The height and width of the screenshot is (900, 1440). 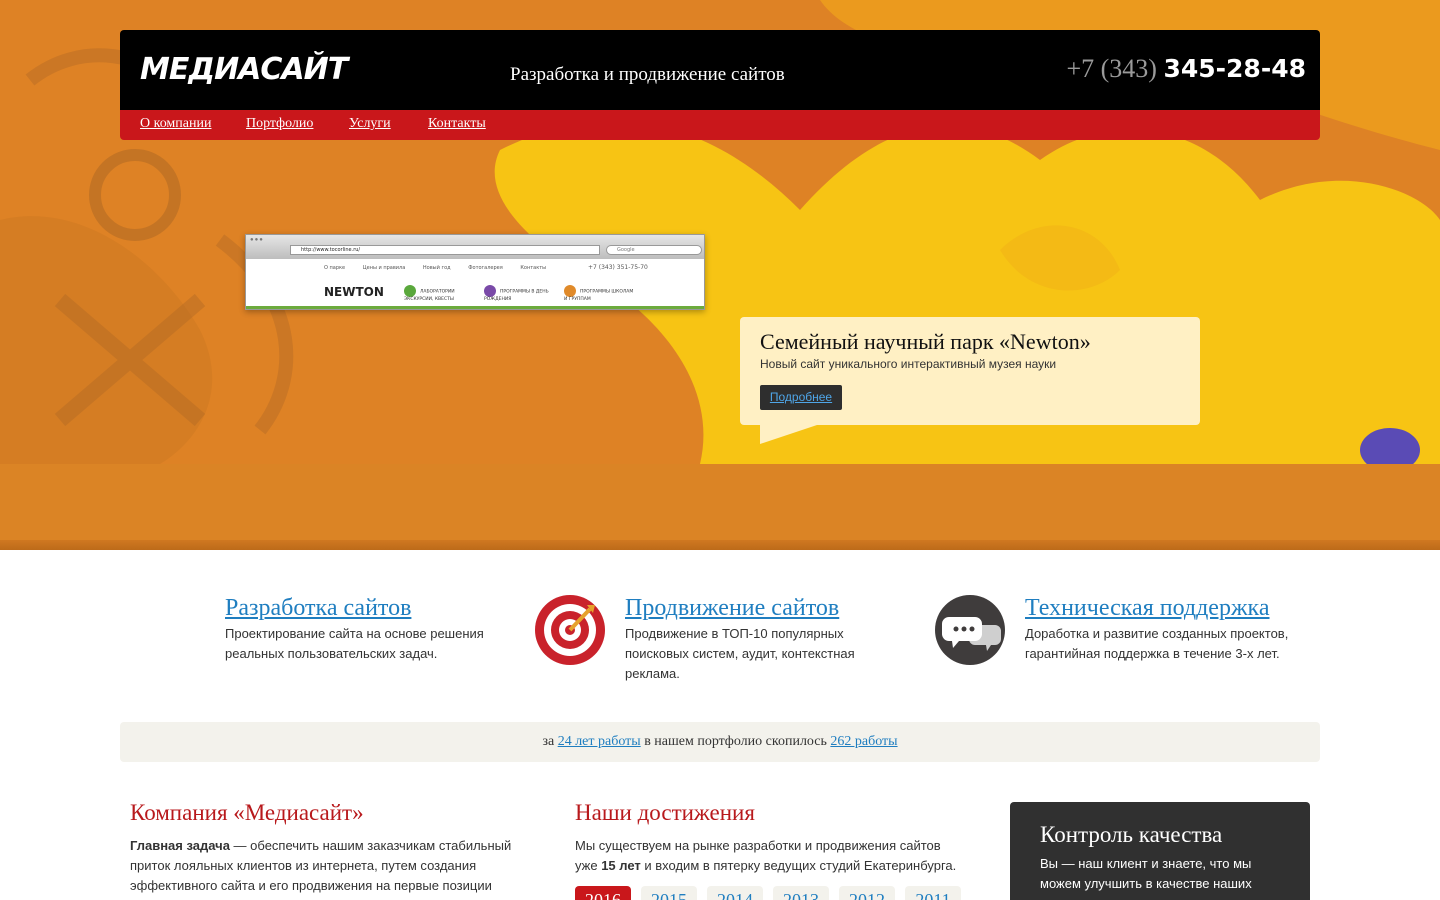 I want to click on chat-icon, so click(x=970, y=630).